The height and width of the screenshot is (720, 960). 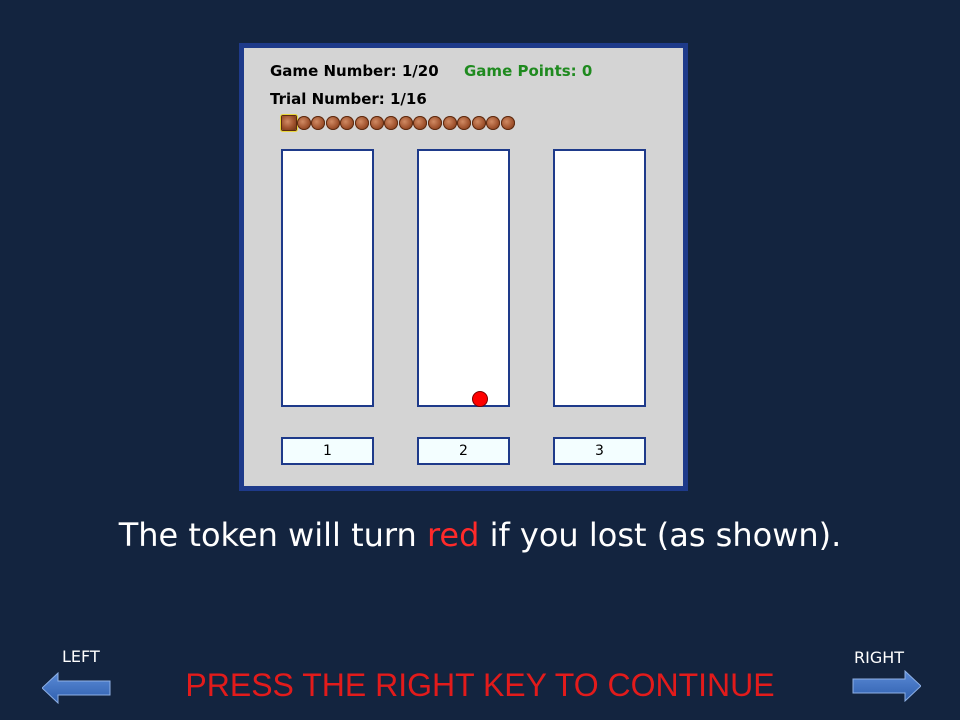 I want to click on trial-number: Trial Number: 1/16, so click(x=348, y=99).